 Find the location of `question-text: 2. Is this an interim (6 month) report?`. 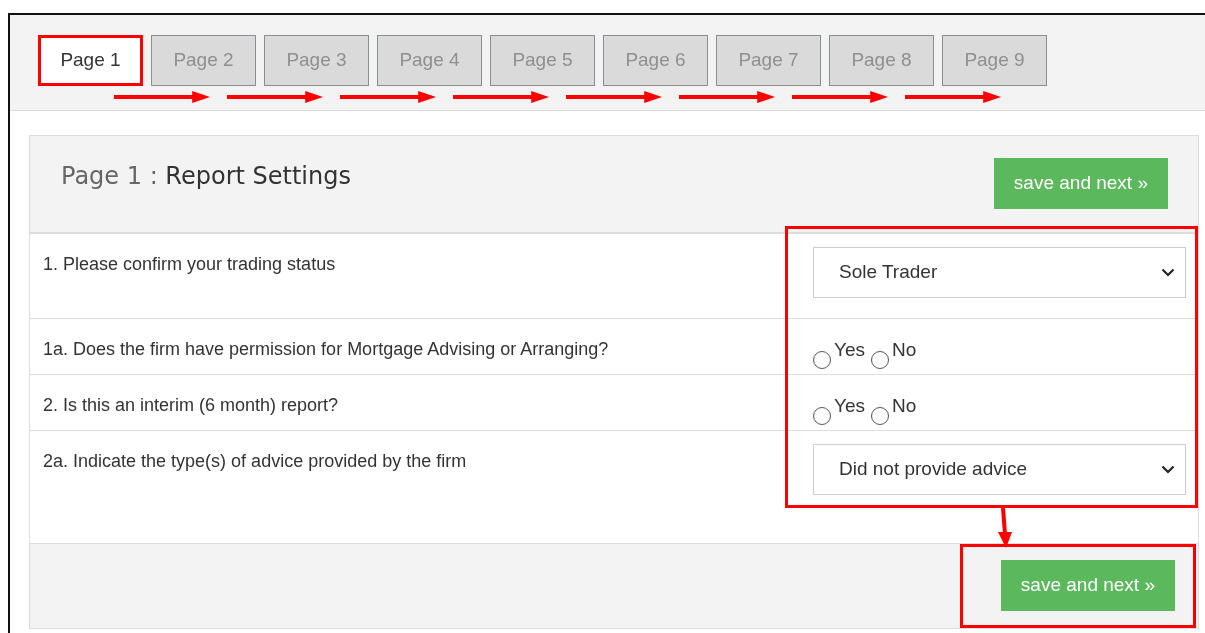

question-text: 2. Is this an interim (6 month) report? is located at coordinates (191, 405).